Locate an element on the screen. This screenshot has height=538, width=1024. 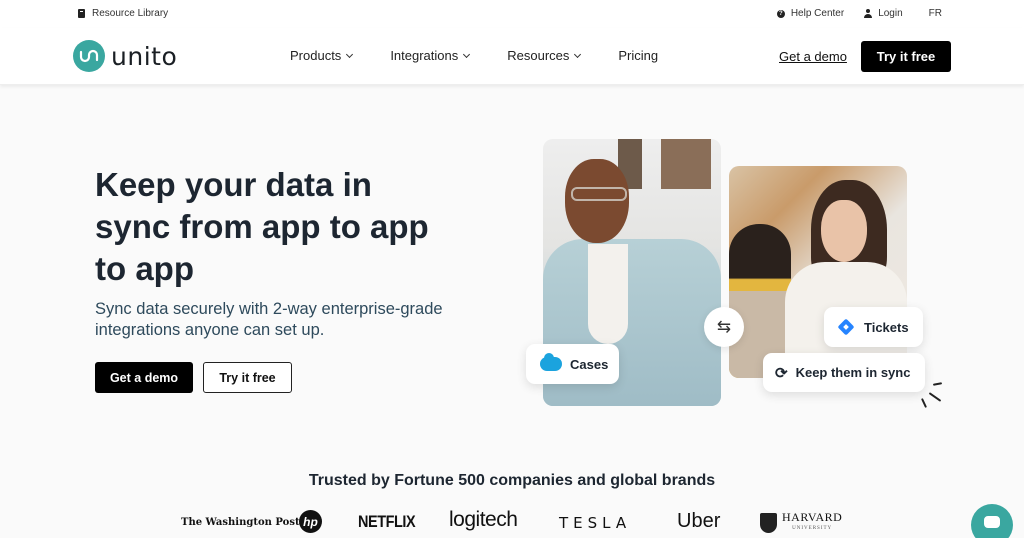
washington-post-logo: The Washington Post is located at coordinates (240, 522).